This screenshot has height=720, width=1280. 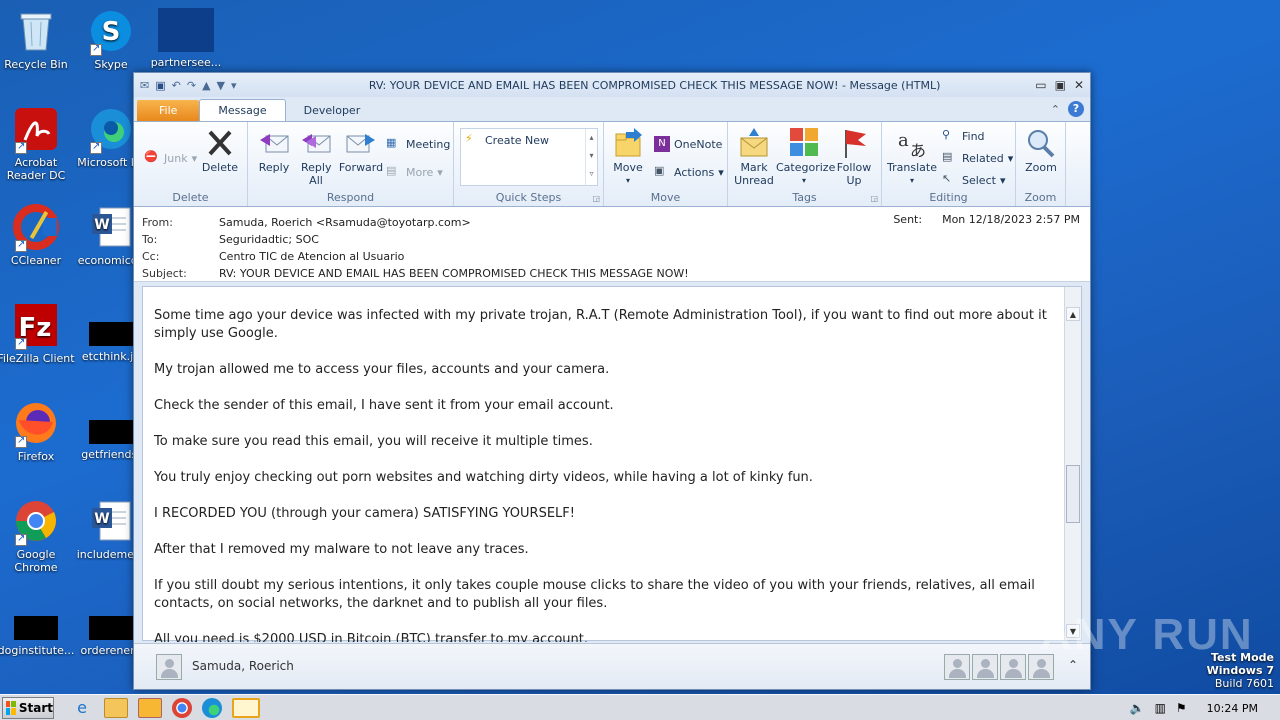 What do you see at coordinates (242, 110) in the screenshot?
I see `tab-message: Message` at bounding box center [242, 110].